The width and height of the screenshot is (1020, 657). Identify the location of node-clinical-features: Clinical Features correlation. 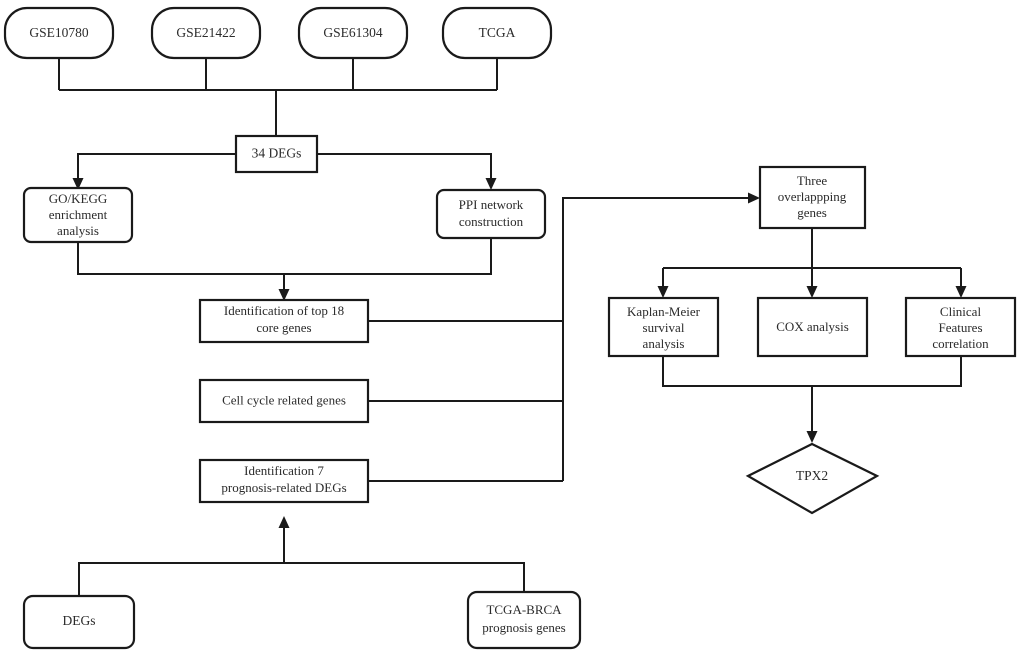
(960, 327).